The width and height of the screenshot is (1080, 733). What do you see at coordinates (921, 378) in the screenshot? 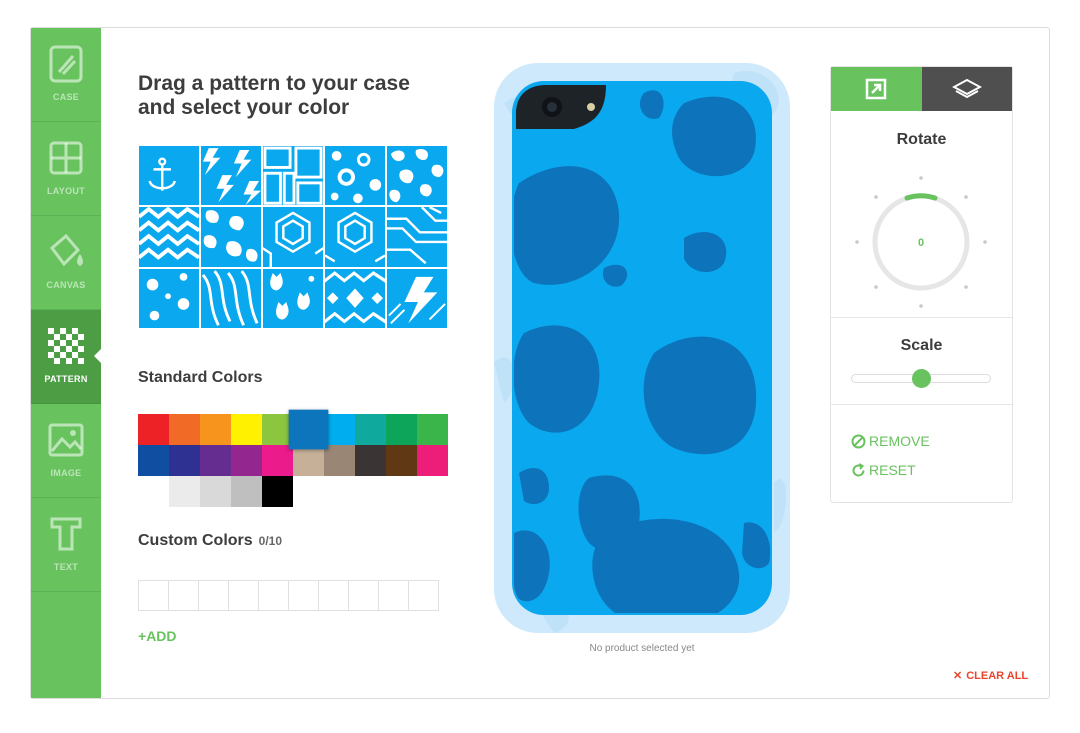
I see `scale-slider-thumb` at bounding box center [921, 378].